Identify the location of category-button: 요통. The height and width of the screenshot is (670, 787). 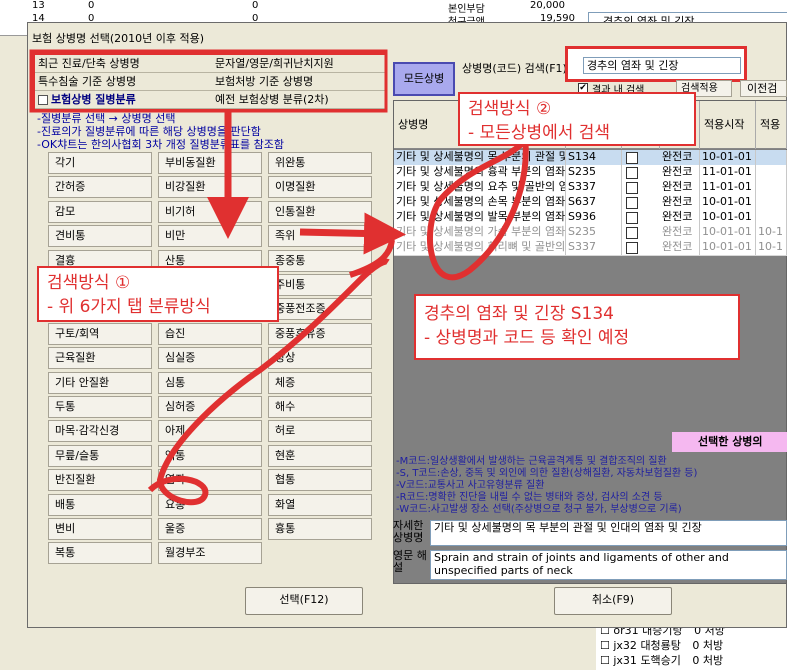
(210, 504).